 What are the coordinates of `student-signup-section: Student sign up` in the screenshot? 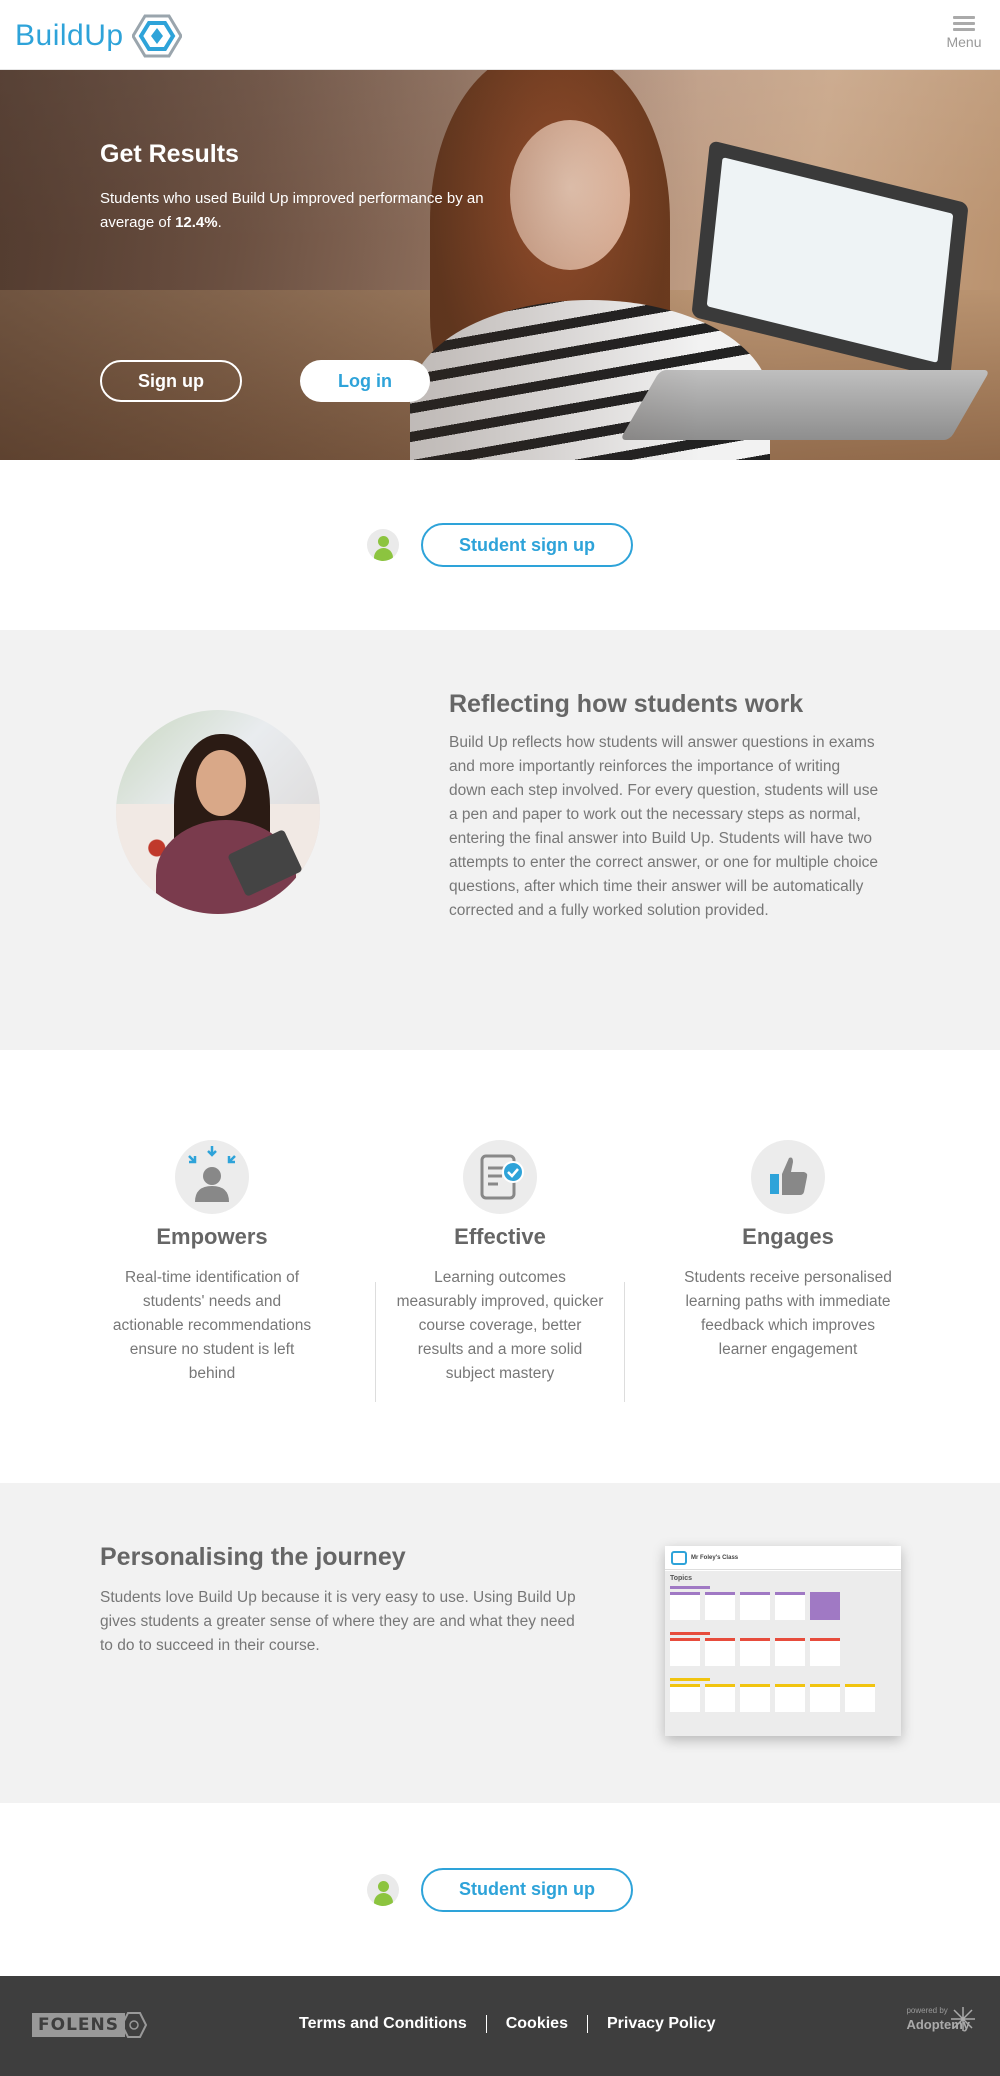 It's located at (500, 545).